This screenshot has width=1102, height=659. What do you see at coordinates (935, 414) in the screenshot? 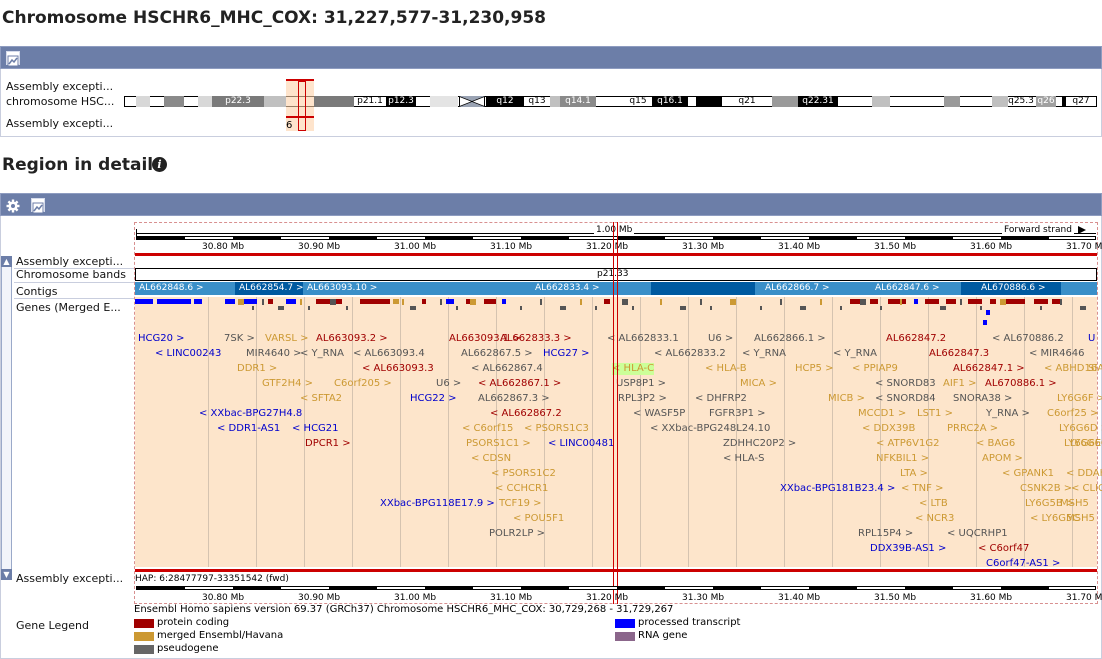
I see `gene-label: LST1 >` at bounding box center [935, 414].